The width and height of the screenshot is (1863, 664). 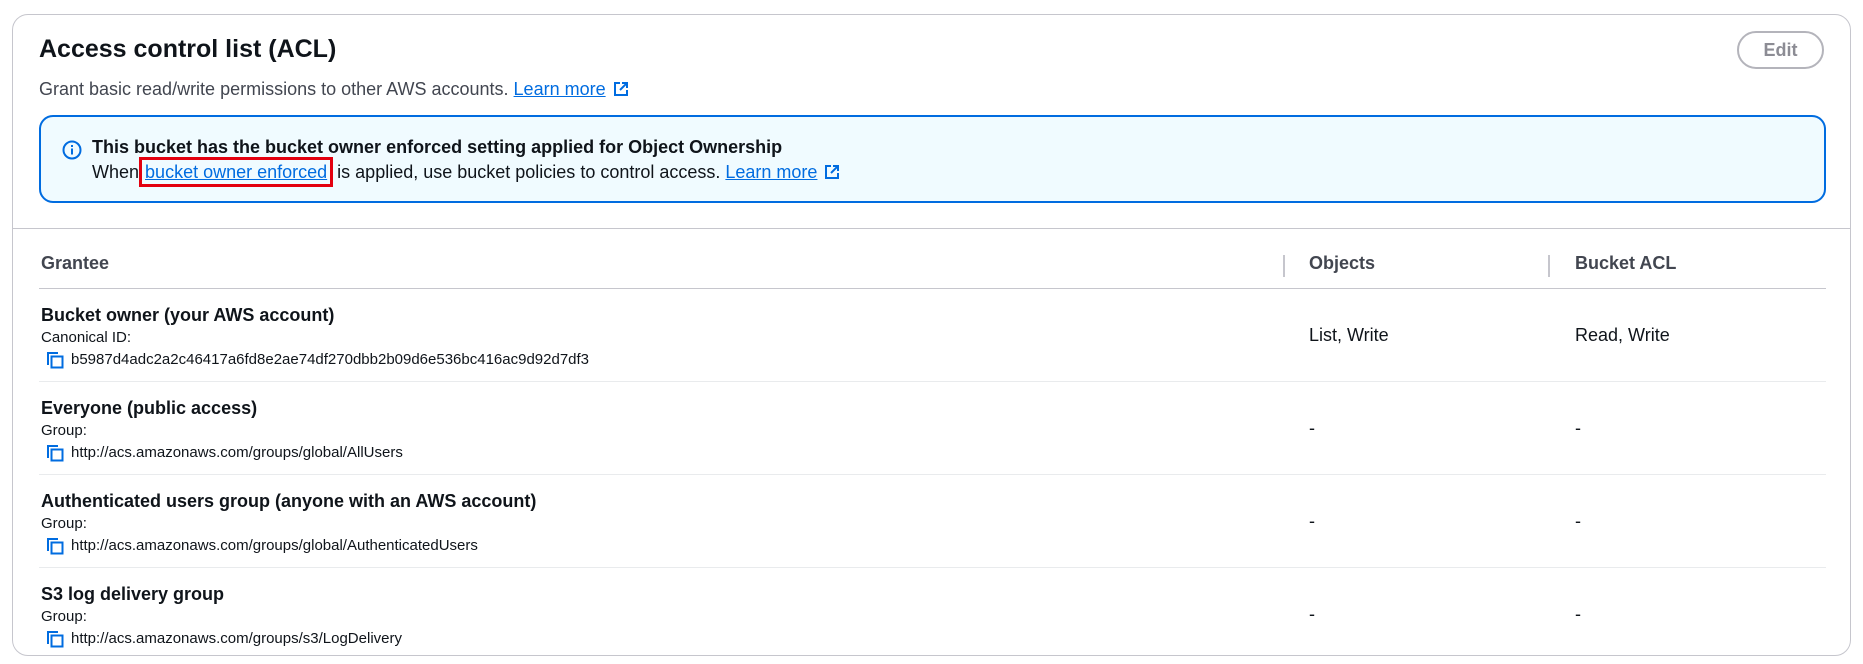 What do you see at coordinates (1622, 335) in the screenshot?
I see `bucket-acl-cell: Read, Write` at bounding box center [1622, 335].